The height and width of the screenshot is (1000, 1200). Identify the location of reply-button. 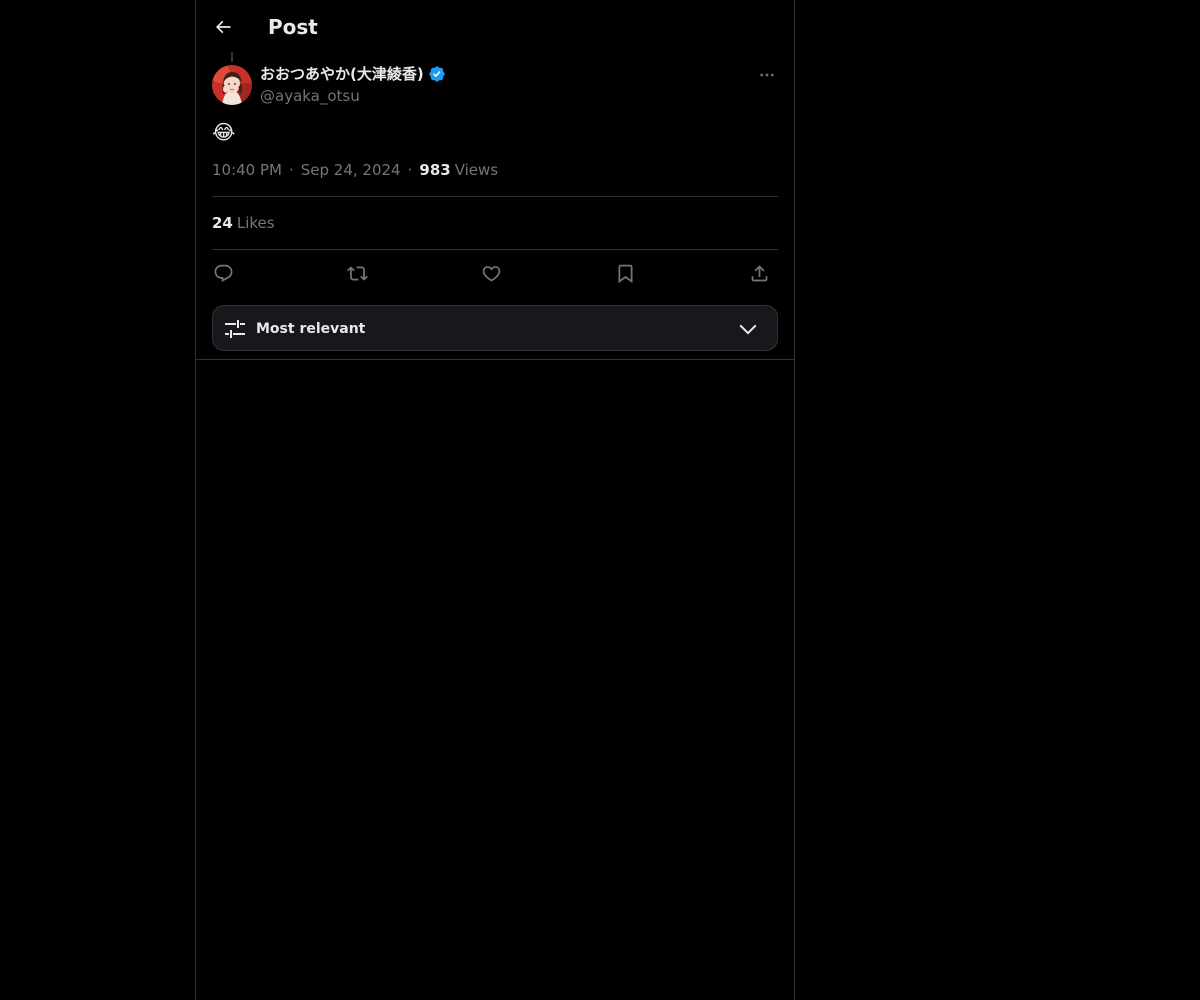
(223, 273).